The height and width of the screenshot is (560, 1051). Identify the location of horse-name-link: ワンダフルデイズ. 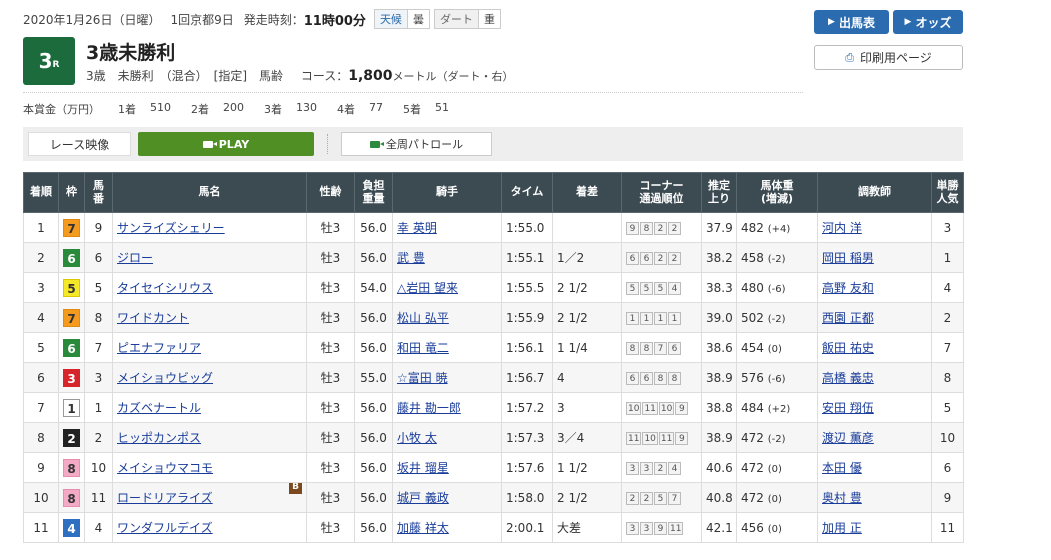
(165, 528).